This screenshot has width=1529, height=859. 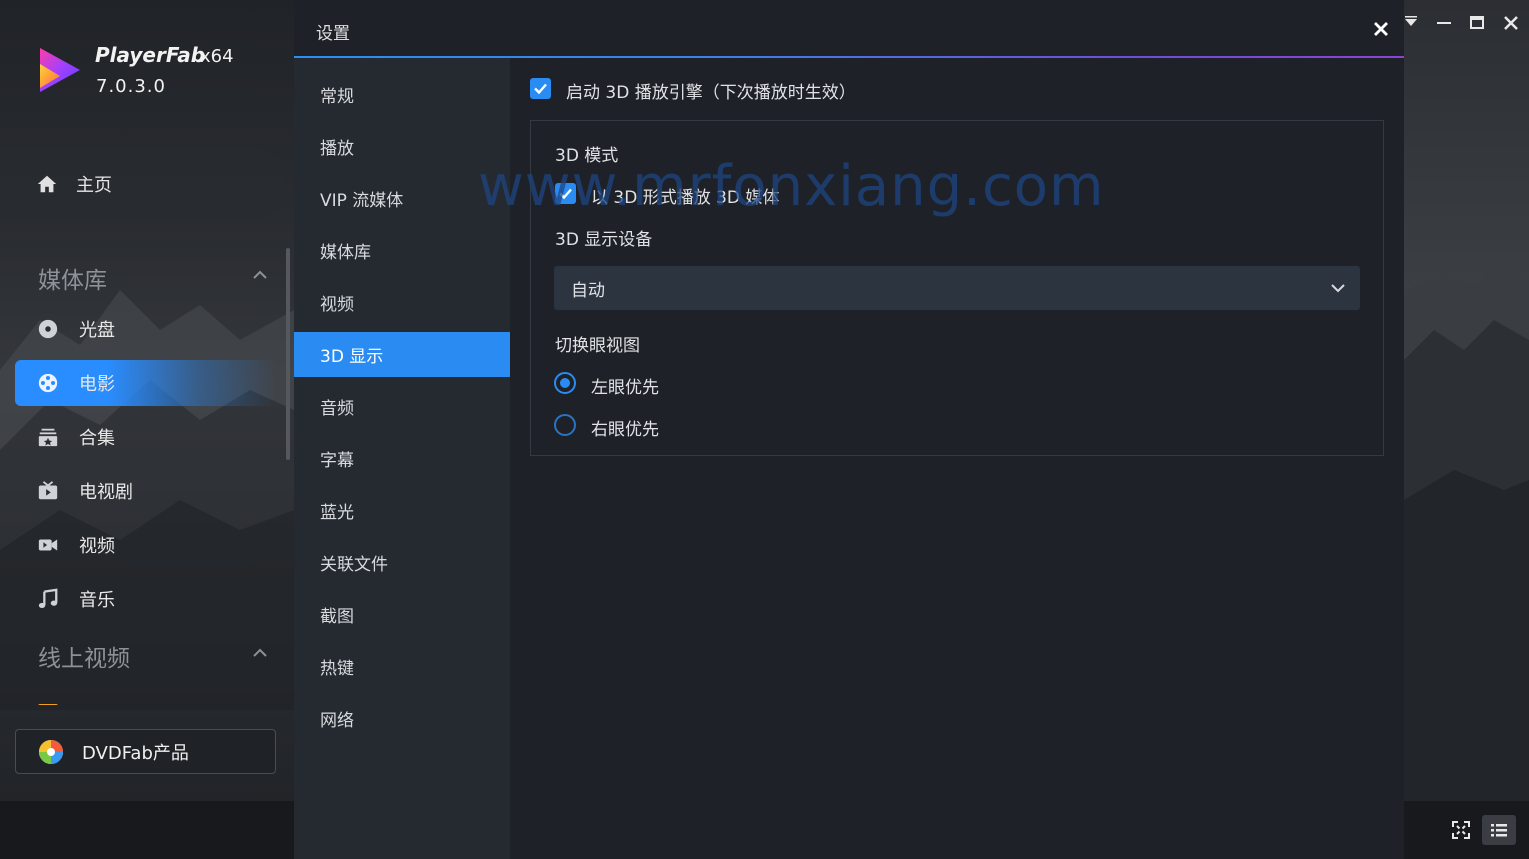 I want to click on maximize-icon, so click(x=1477, y=23).